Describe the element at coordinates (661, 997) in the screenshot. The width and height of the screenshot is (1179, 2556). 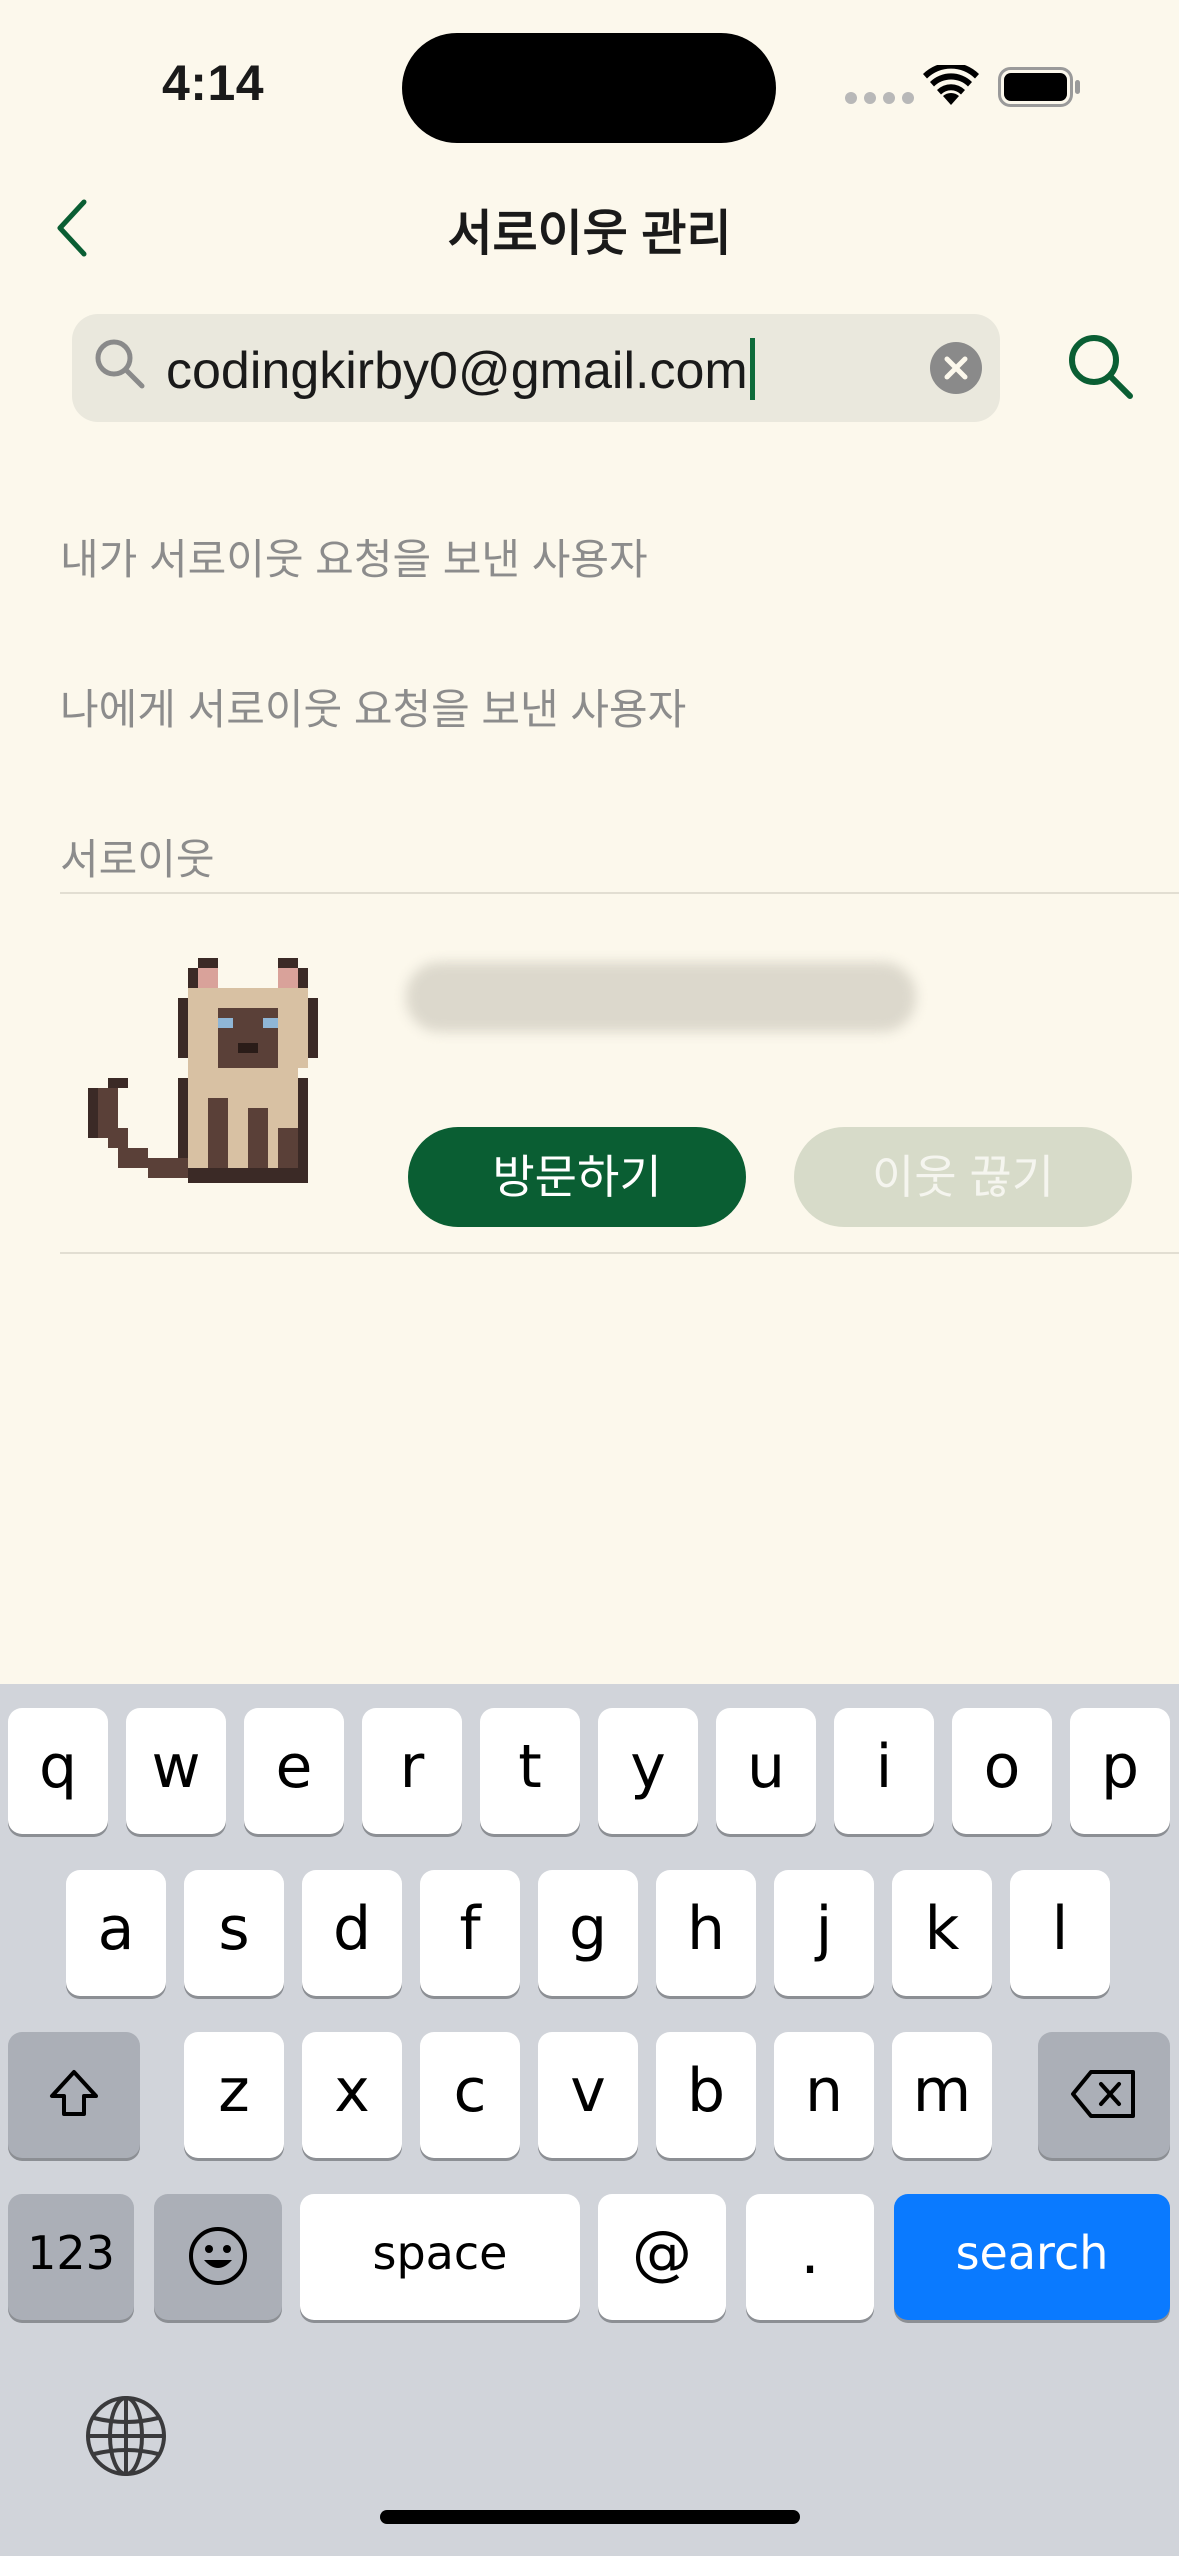
I see `neighbor-email-blurred` at that location.